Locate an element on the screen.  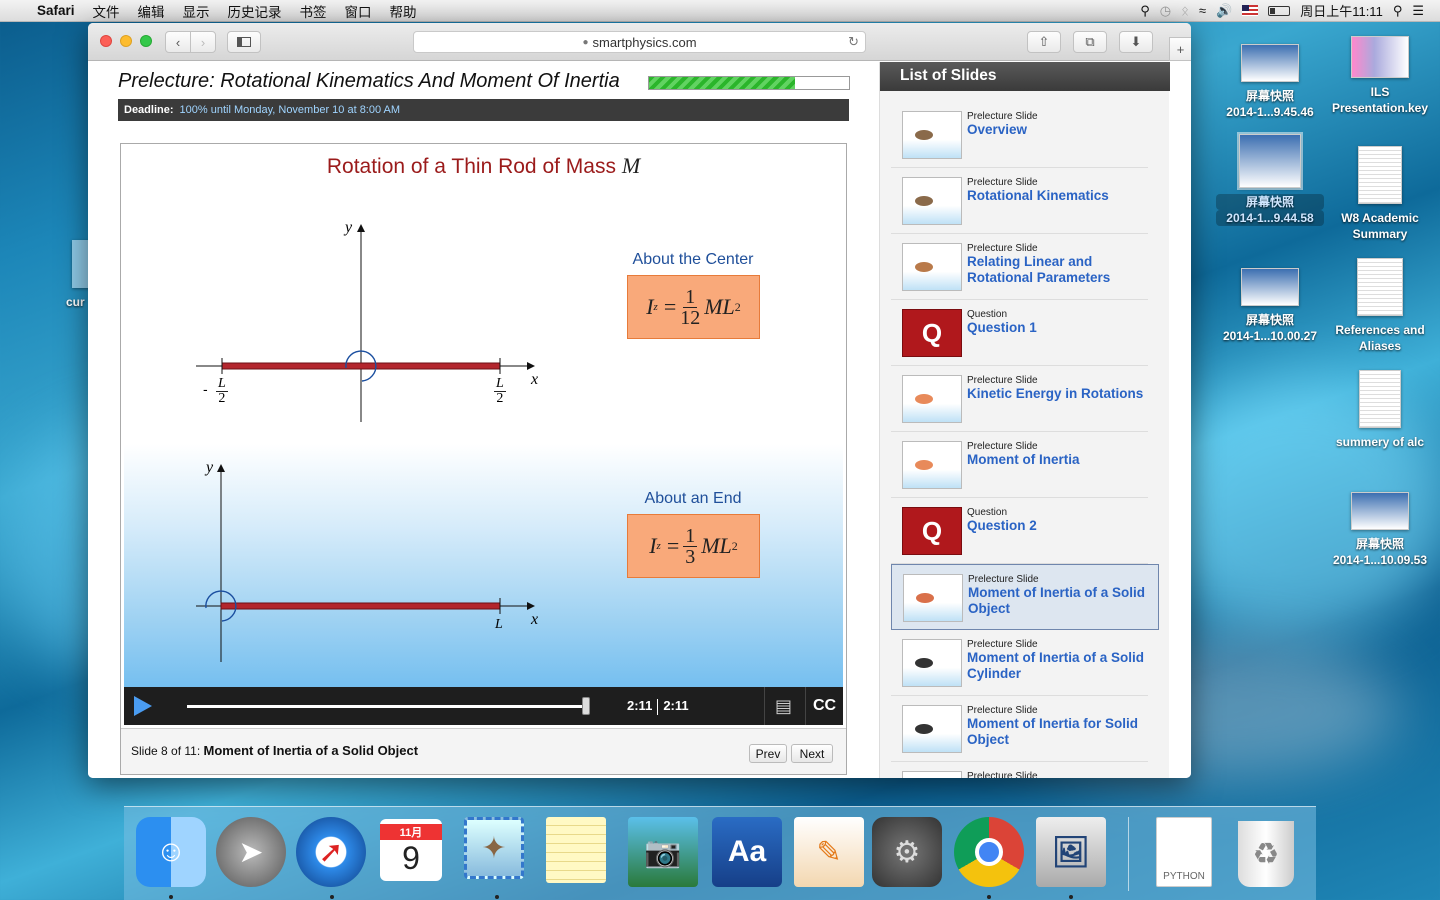
menu-view: 显示 is located at coordinates (196, 11).